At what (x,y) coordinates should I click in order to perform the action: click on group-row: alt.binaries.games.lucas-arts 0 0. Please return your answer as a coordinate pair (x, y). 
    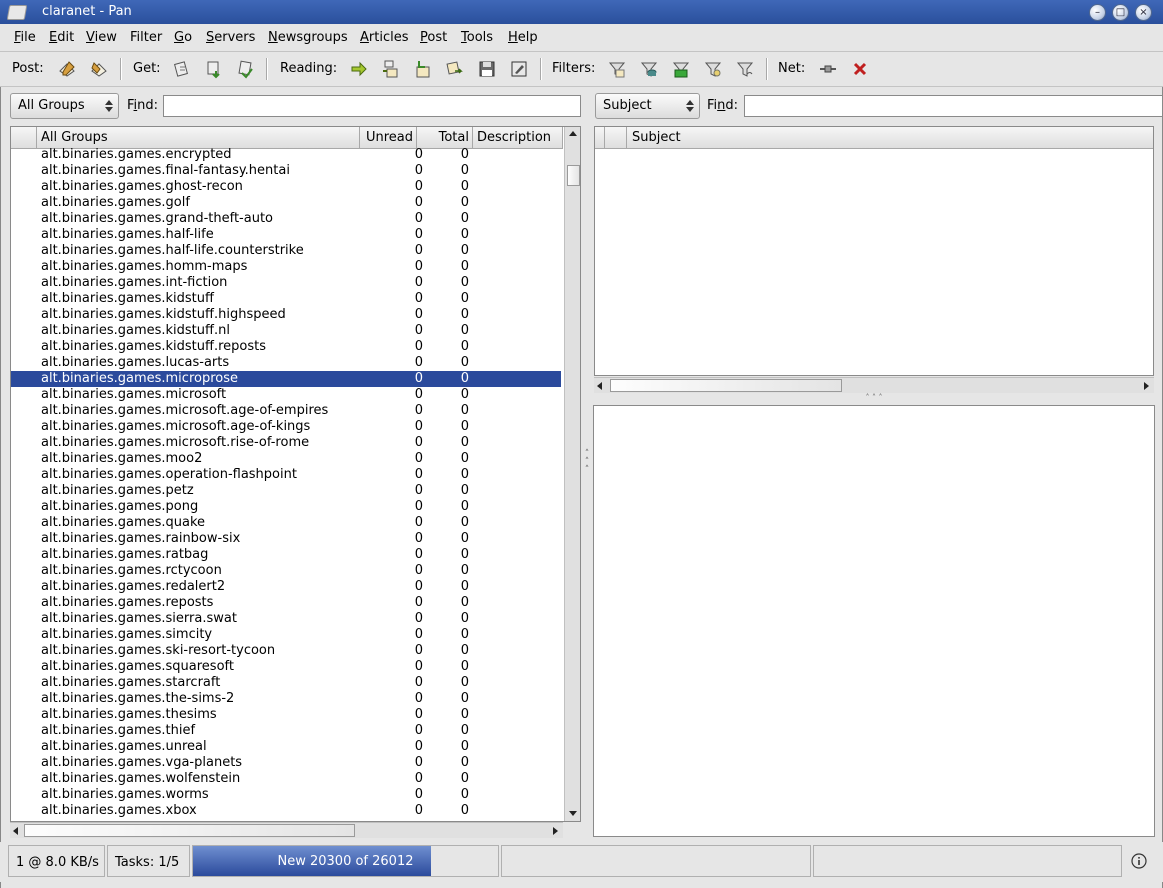
    Looking at the image, I should click on (286, 363).